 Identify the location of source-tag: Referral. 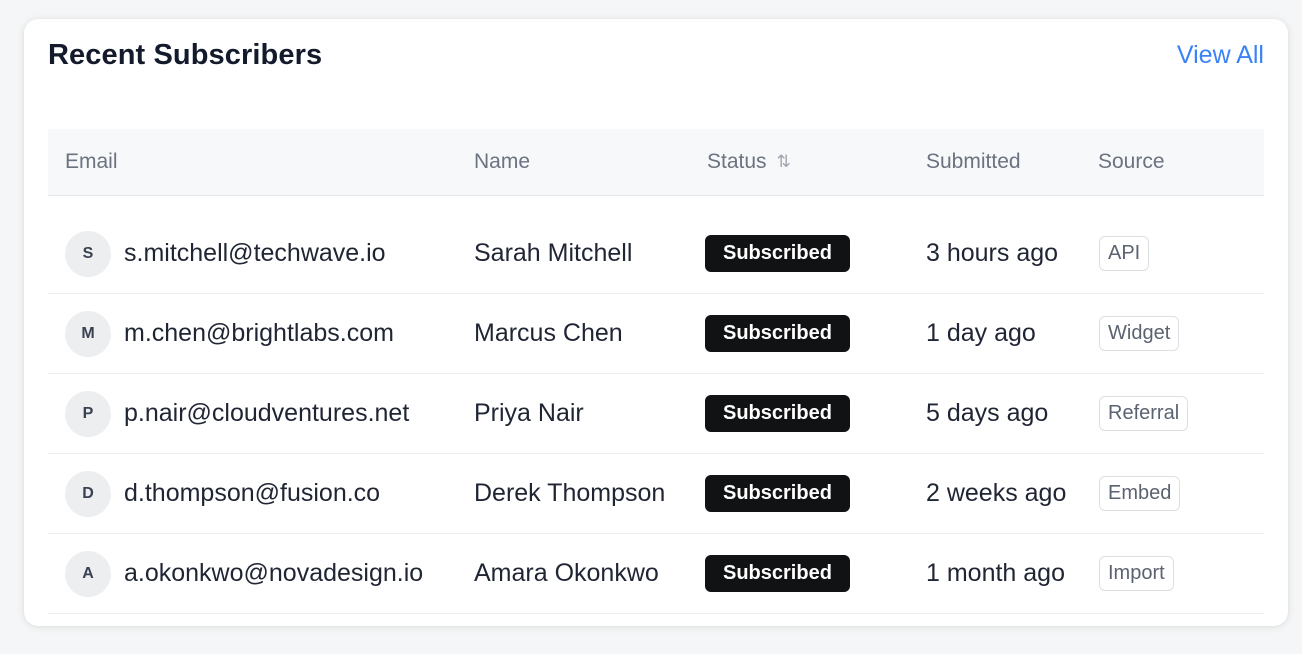
(1144, 413).